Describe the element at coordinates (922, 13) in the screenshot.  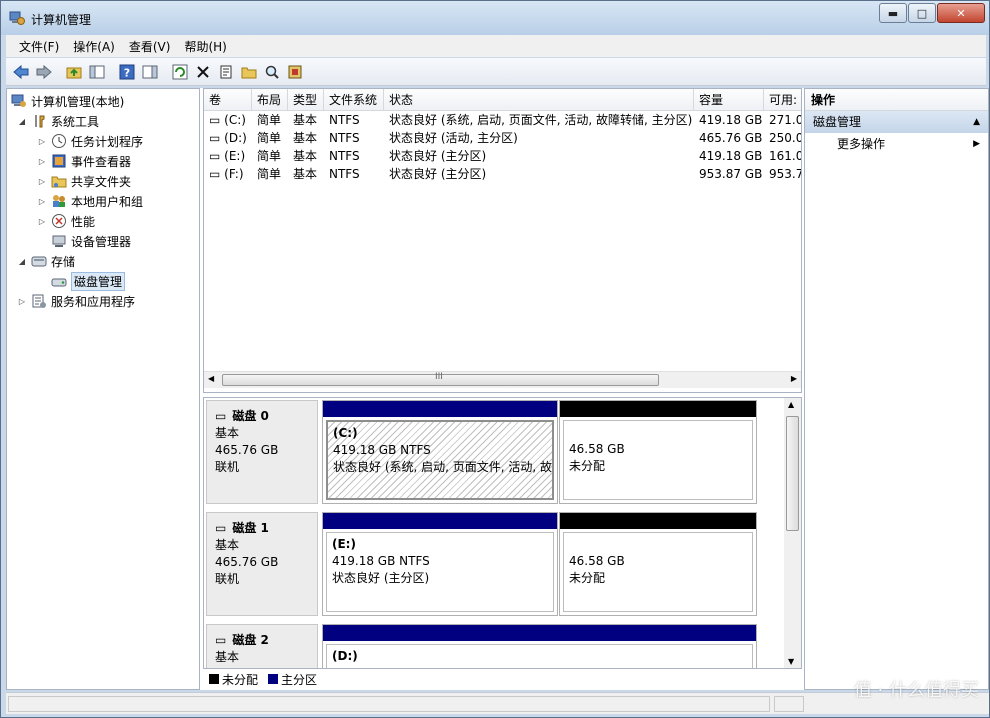
I see `maximize-button: □` at that location.